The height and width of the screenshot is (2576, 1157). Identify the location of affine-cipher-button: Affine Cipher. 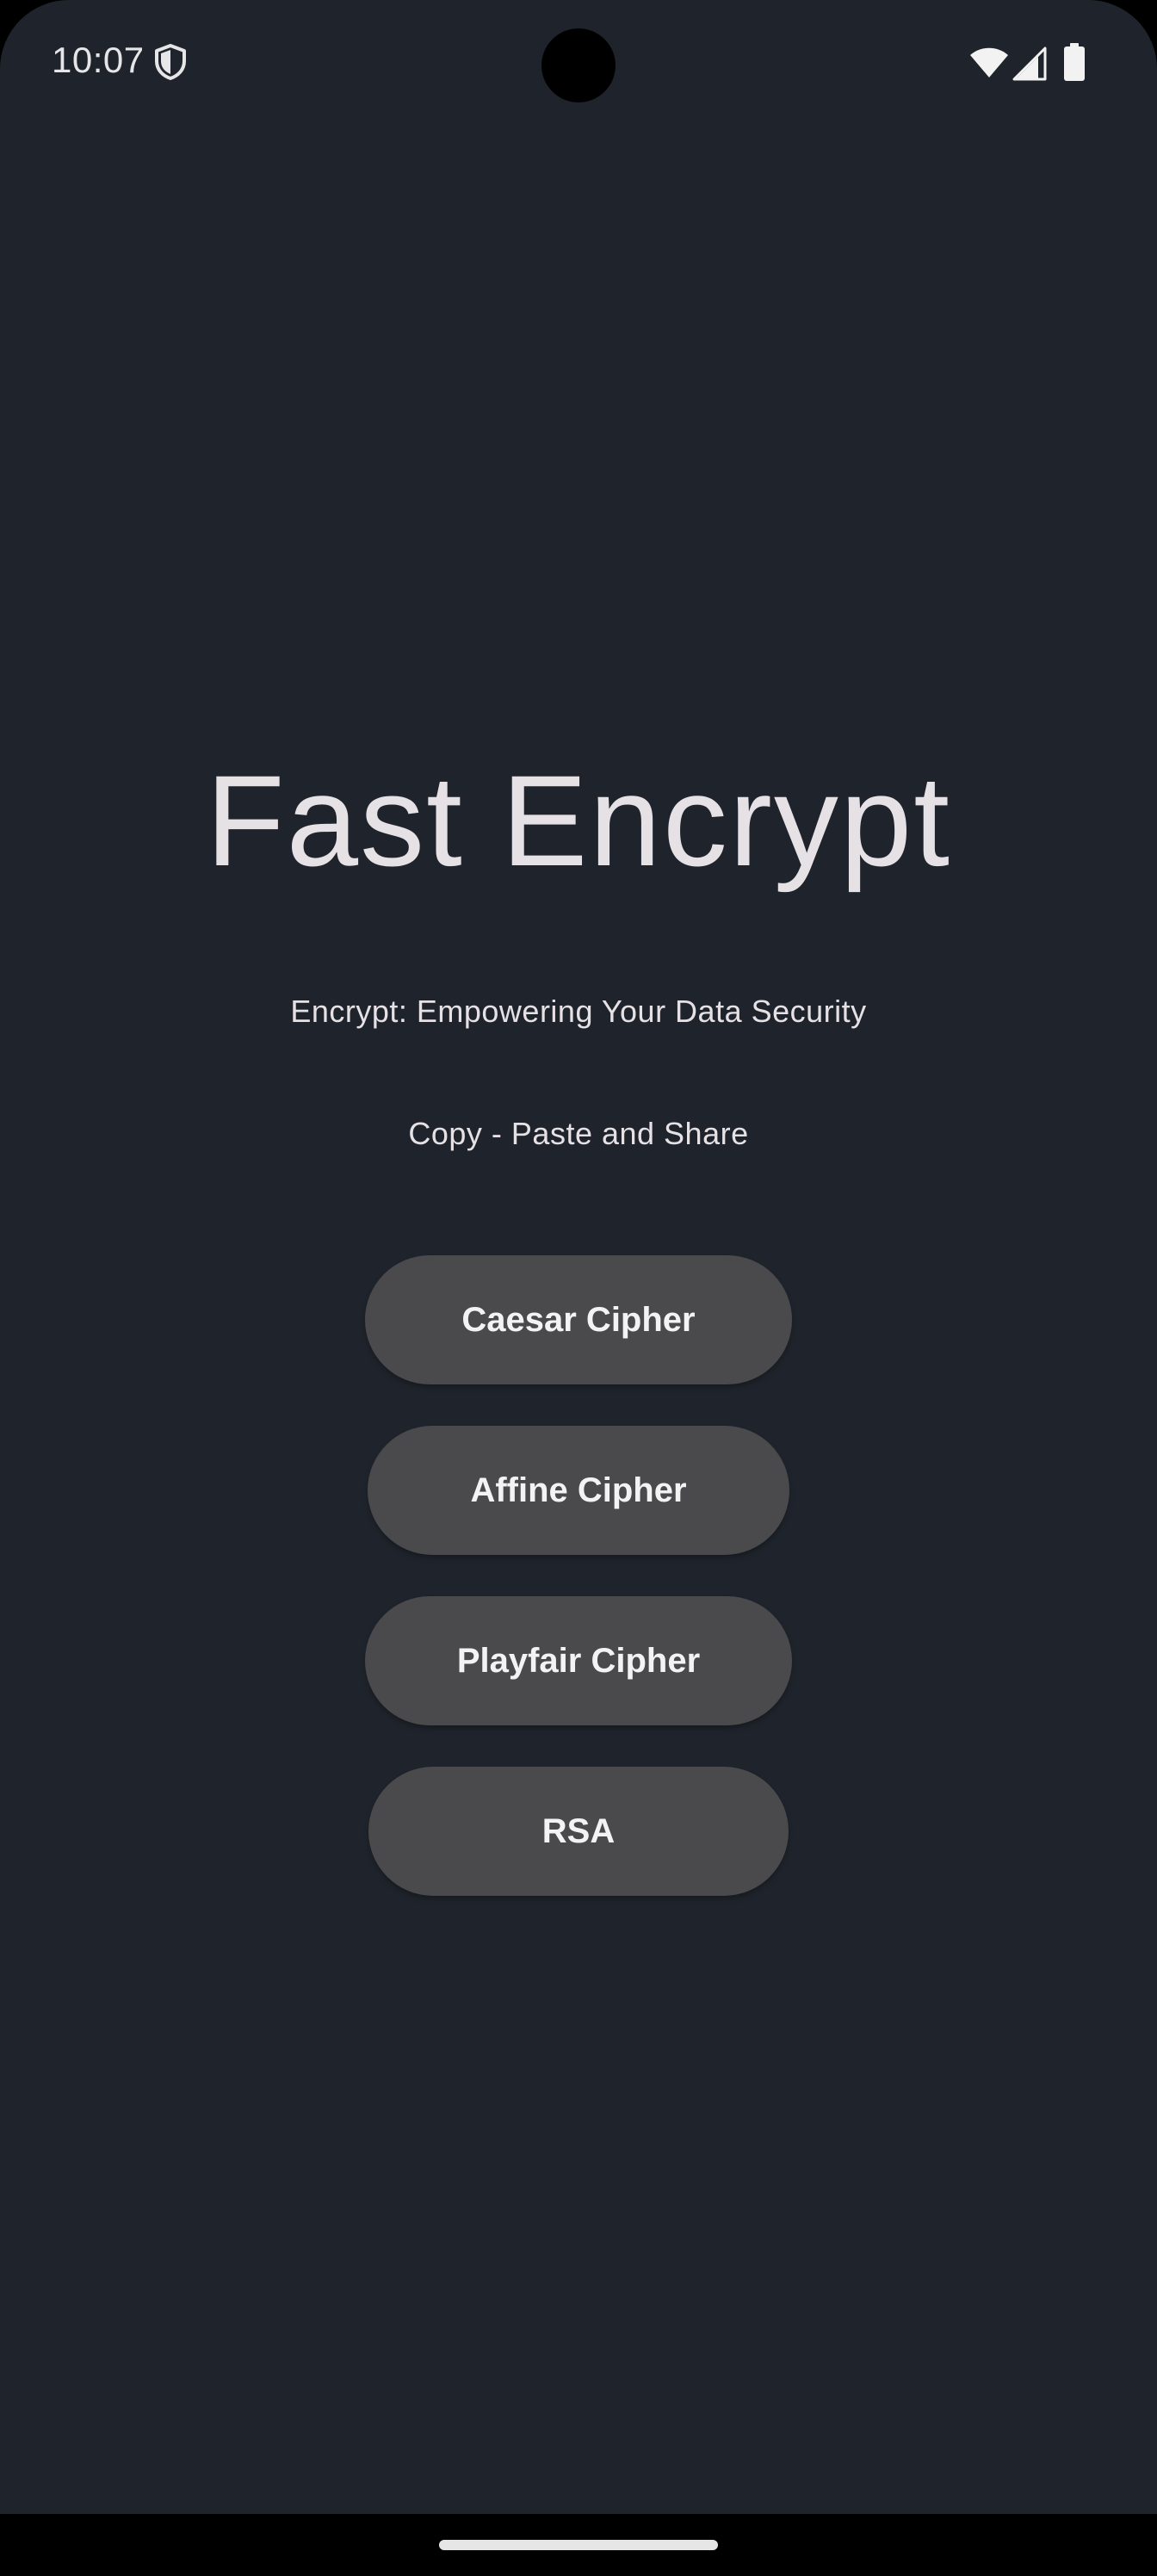
(579, 1491).